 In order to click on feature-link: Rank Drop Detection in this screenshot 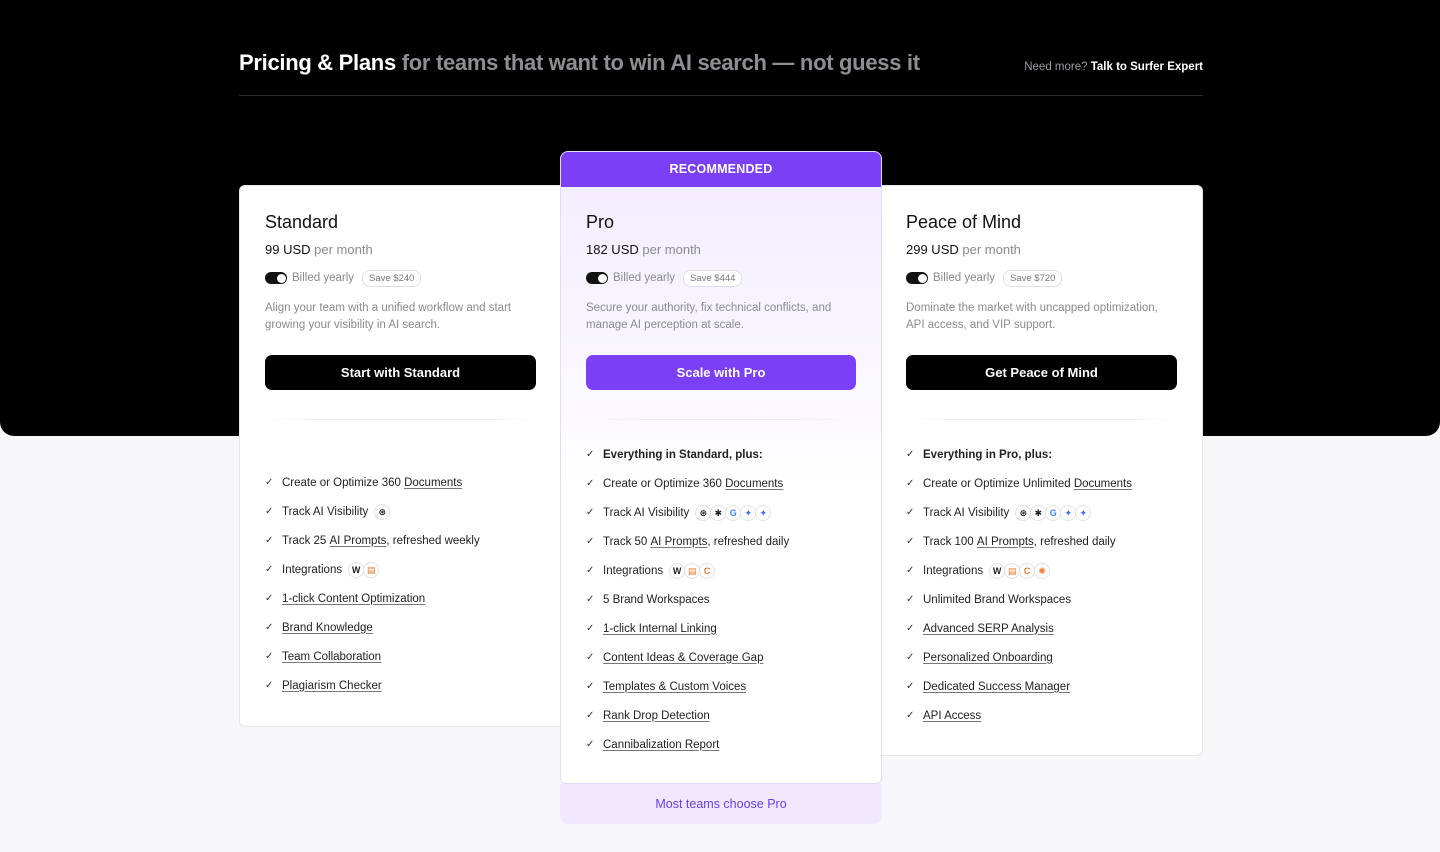, I will do `click(656, 716)`.